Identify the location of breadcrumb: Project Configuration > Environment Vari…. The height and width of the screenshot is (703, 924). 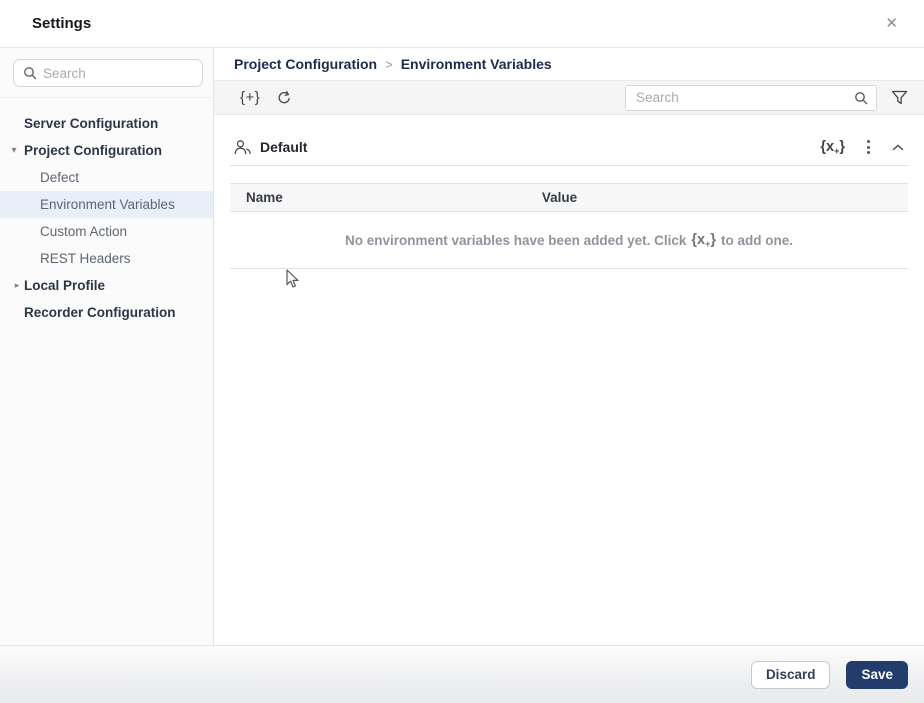
(569, 64).